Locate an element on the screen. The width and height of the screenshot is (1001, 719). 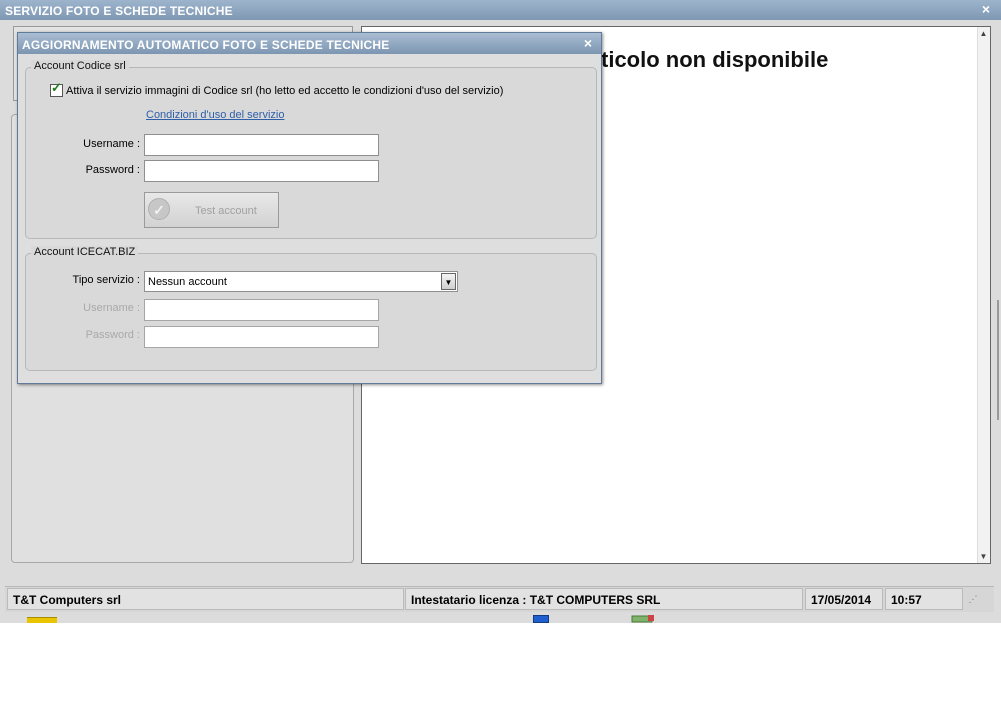
codice-password-label: Password : is located at coordinates (112, 170).